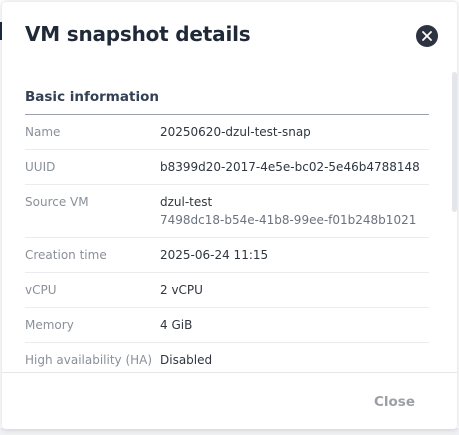 The height and width of the screenshot is (435, 459). Describe the element at coordinates (235, 132) in the screenshot. I see `detail-value: 20250620-dzul-test-snap` at that location.